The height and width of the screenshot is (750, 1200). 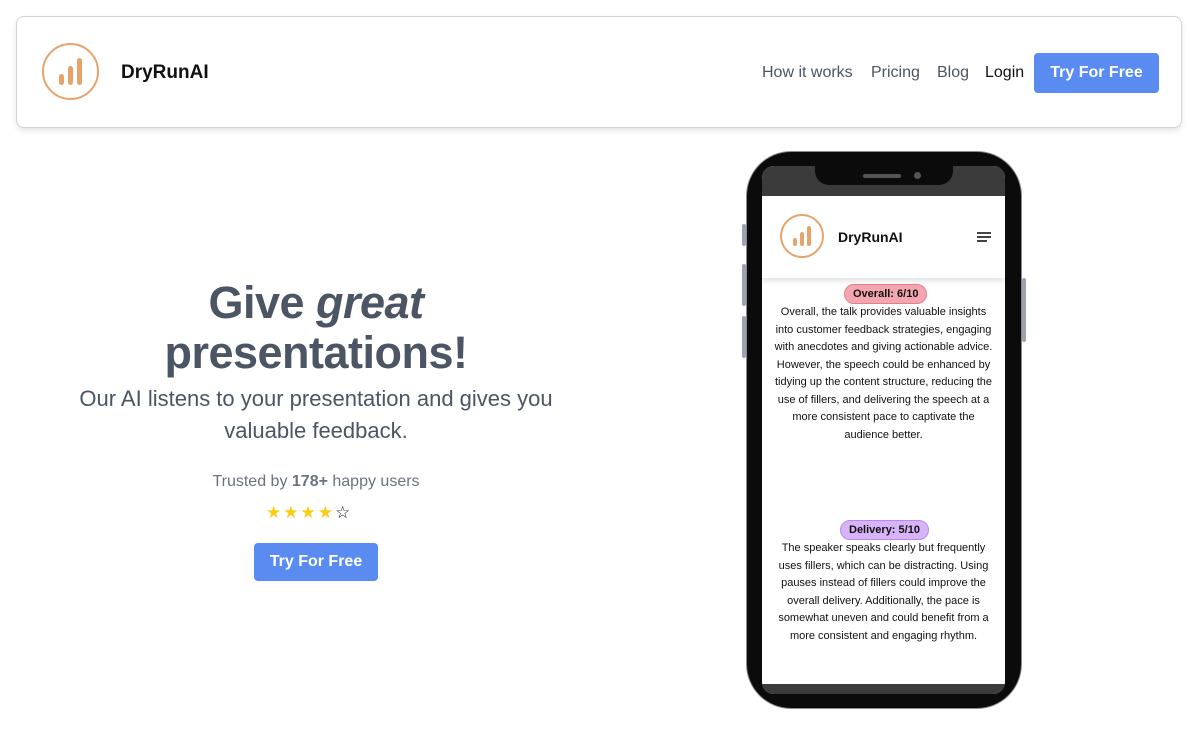 What do you see at coordinates (884, 530) in the screenshot?
I see `delivery-score-badge: Delivery: 5/10` at bounding box center [884, 530].